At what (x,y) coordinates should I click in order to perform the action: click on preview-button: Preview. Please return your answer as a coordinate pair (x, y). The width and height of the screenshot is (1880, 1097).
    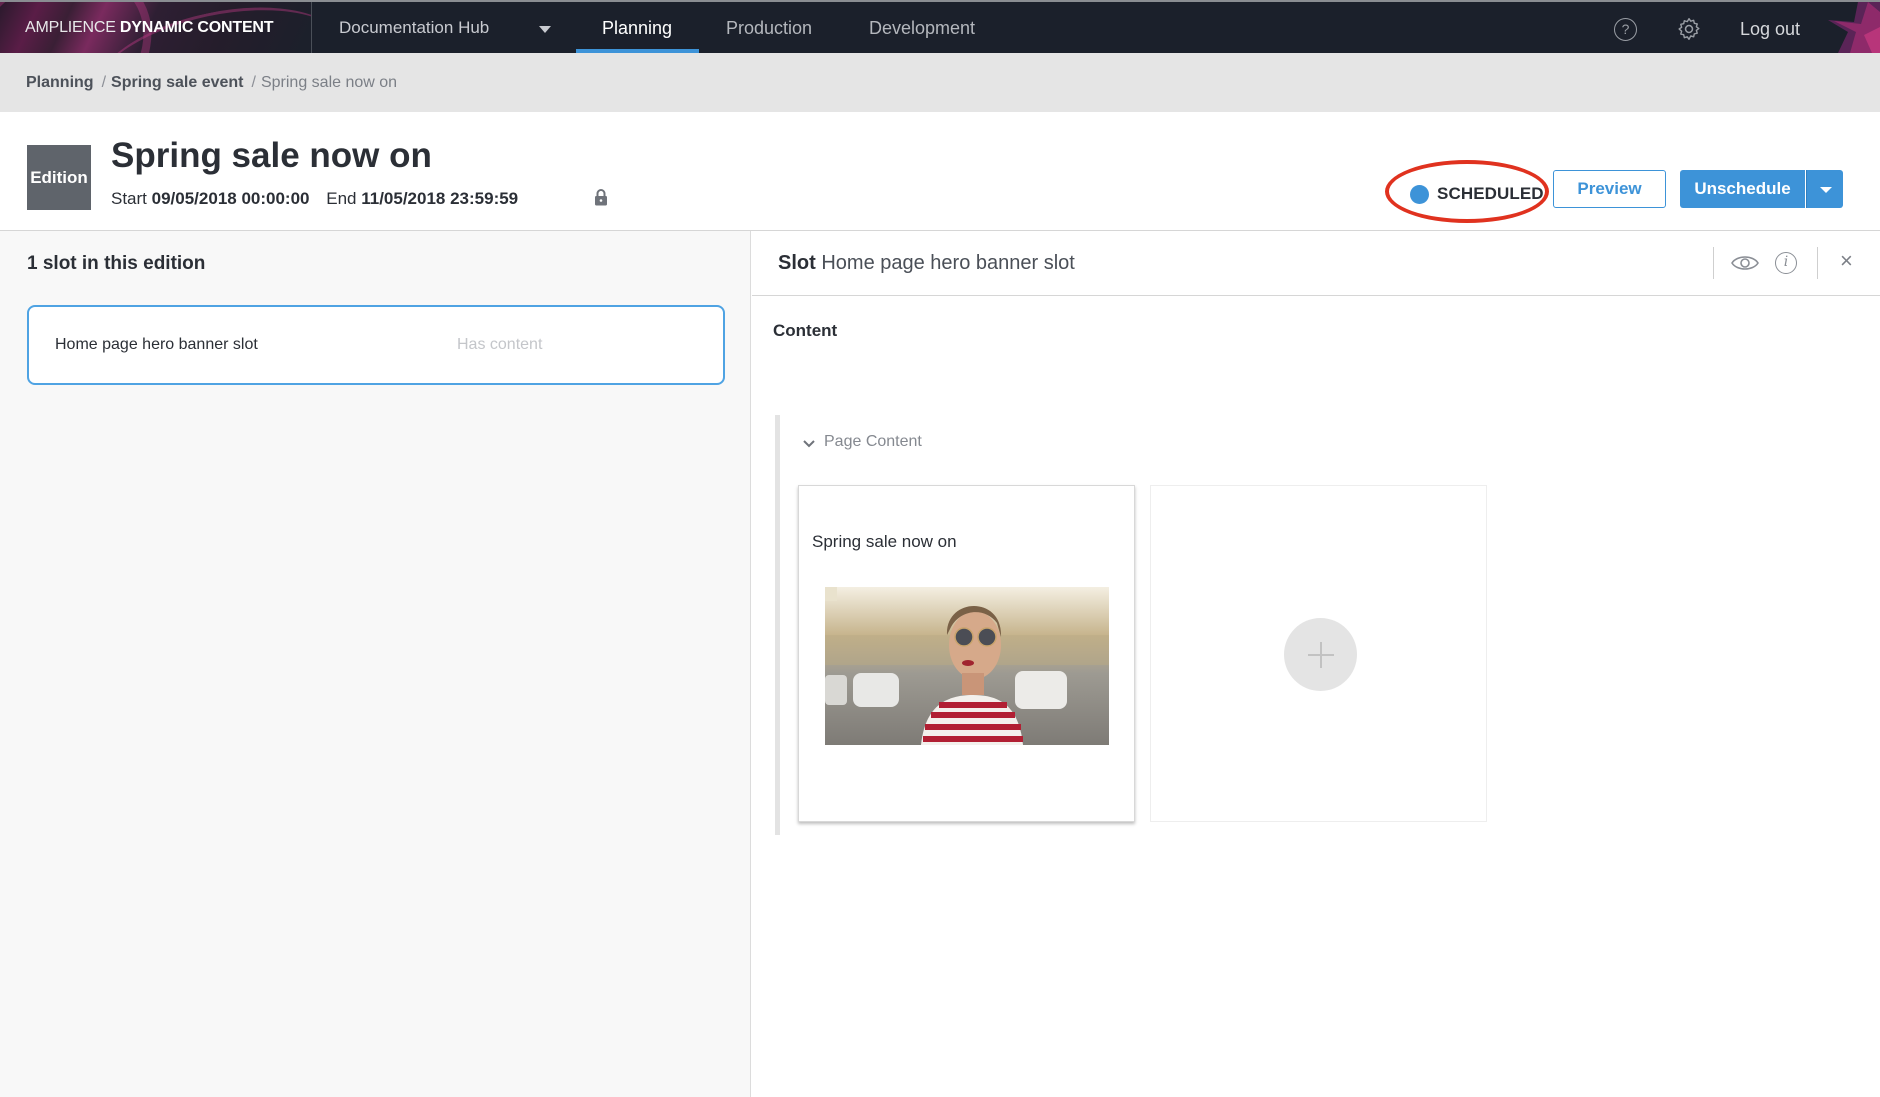
    Looking at the image, I should click on (1609, 189).